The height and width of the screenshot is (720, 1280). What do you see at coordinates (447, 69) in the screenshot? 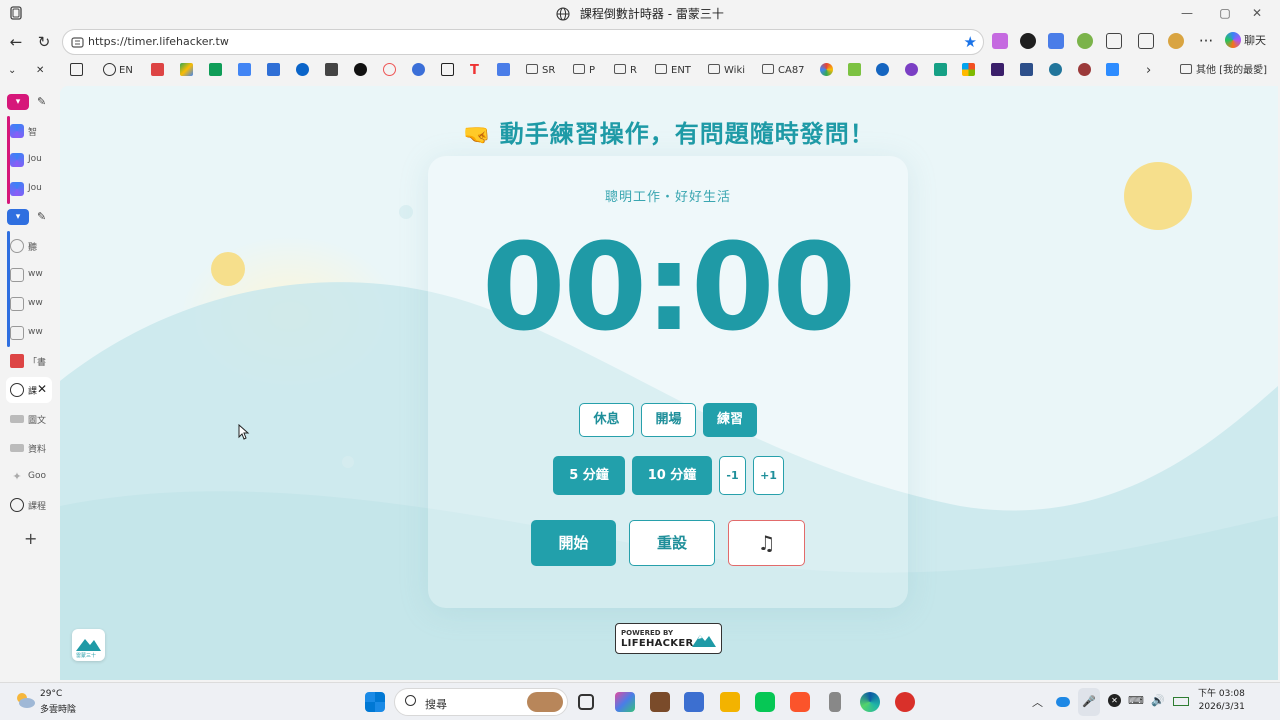
I see `camera-icon` at bounding box center [447, 69].